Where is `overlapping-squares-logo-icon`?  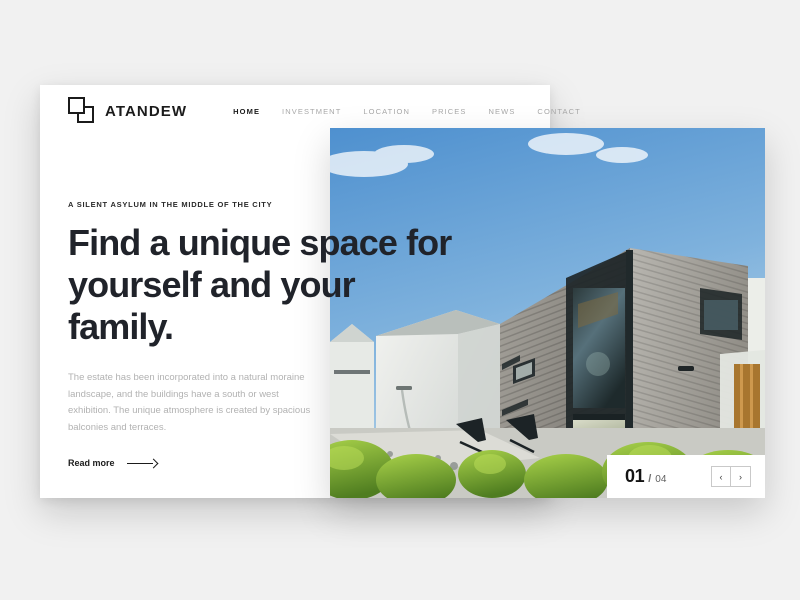
overlapping-squares-logo-icon is located at coordinates (82, 111).